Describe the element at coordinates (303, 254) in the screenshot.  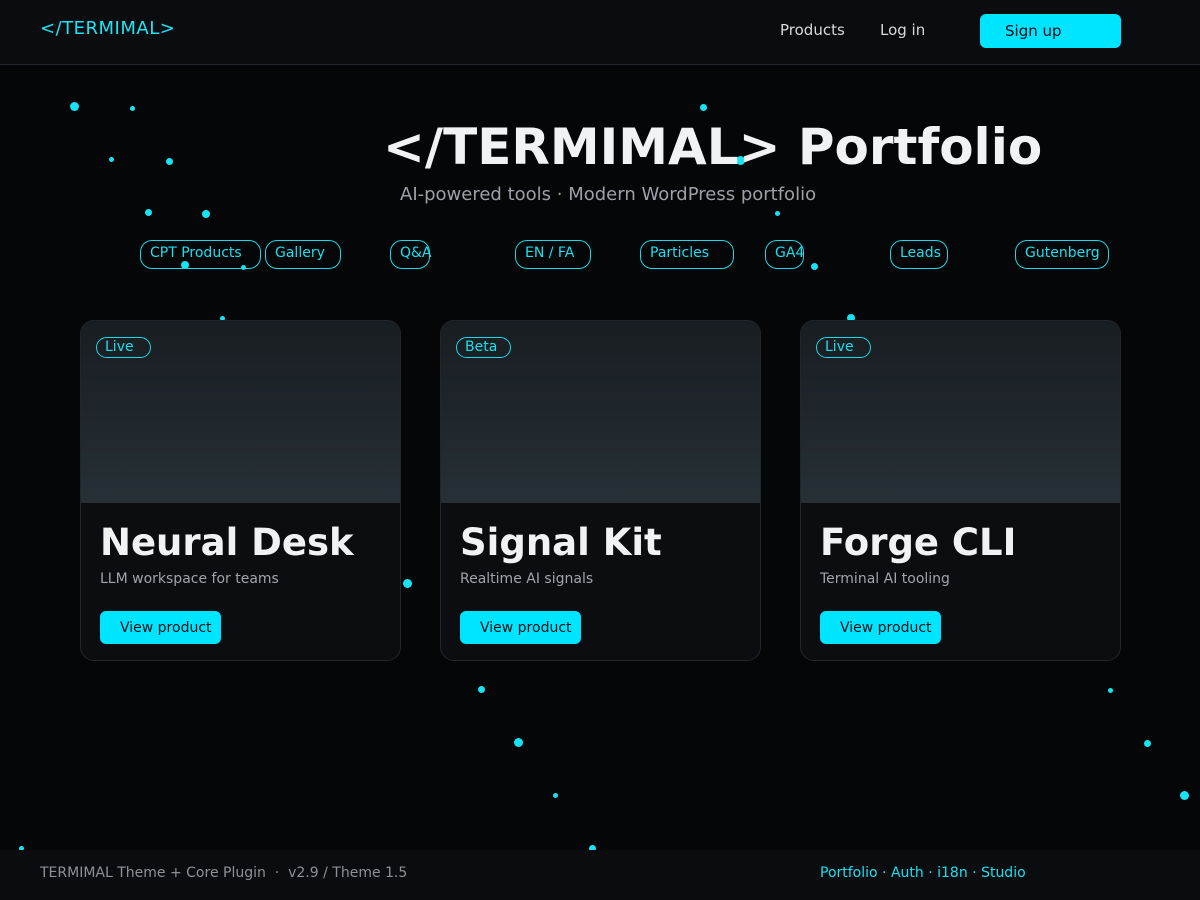
I see `feature-tag: Gallery` at that location.